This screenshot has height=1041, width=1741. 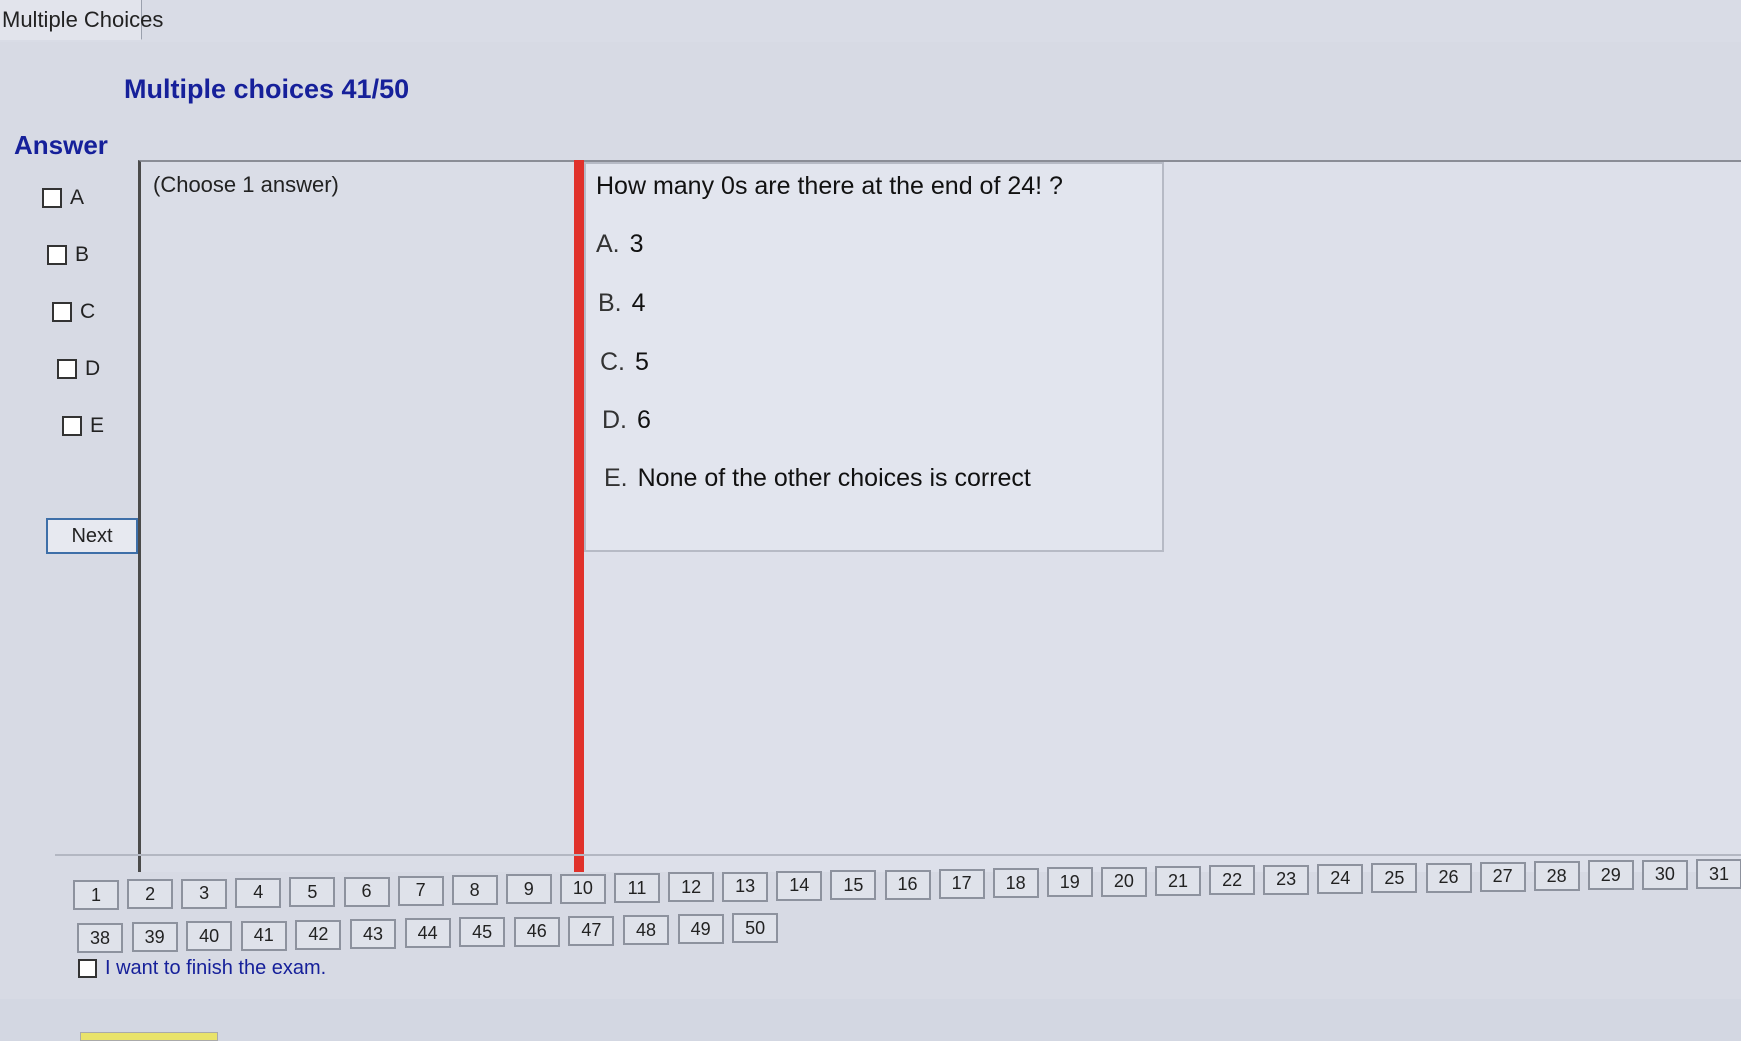 I want to click on question-nav-40: 40, so click(x=209, y=936).